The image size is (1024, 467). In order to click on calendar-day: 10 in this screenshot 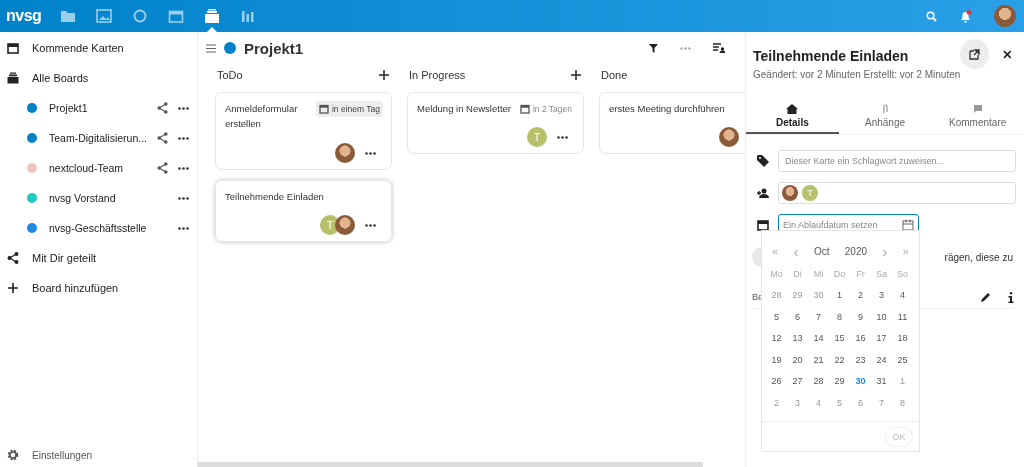, I will do `click(881, 316)`.